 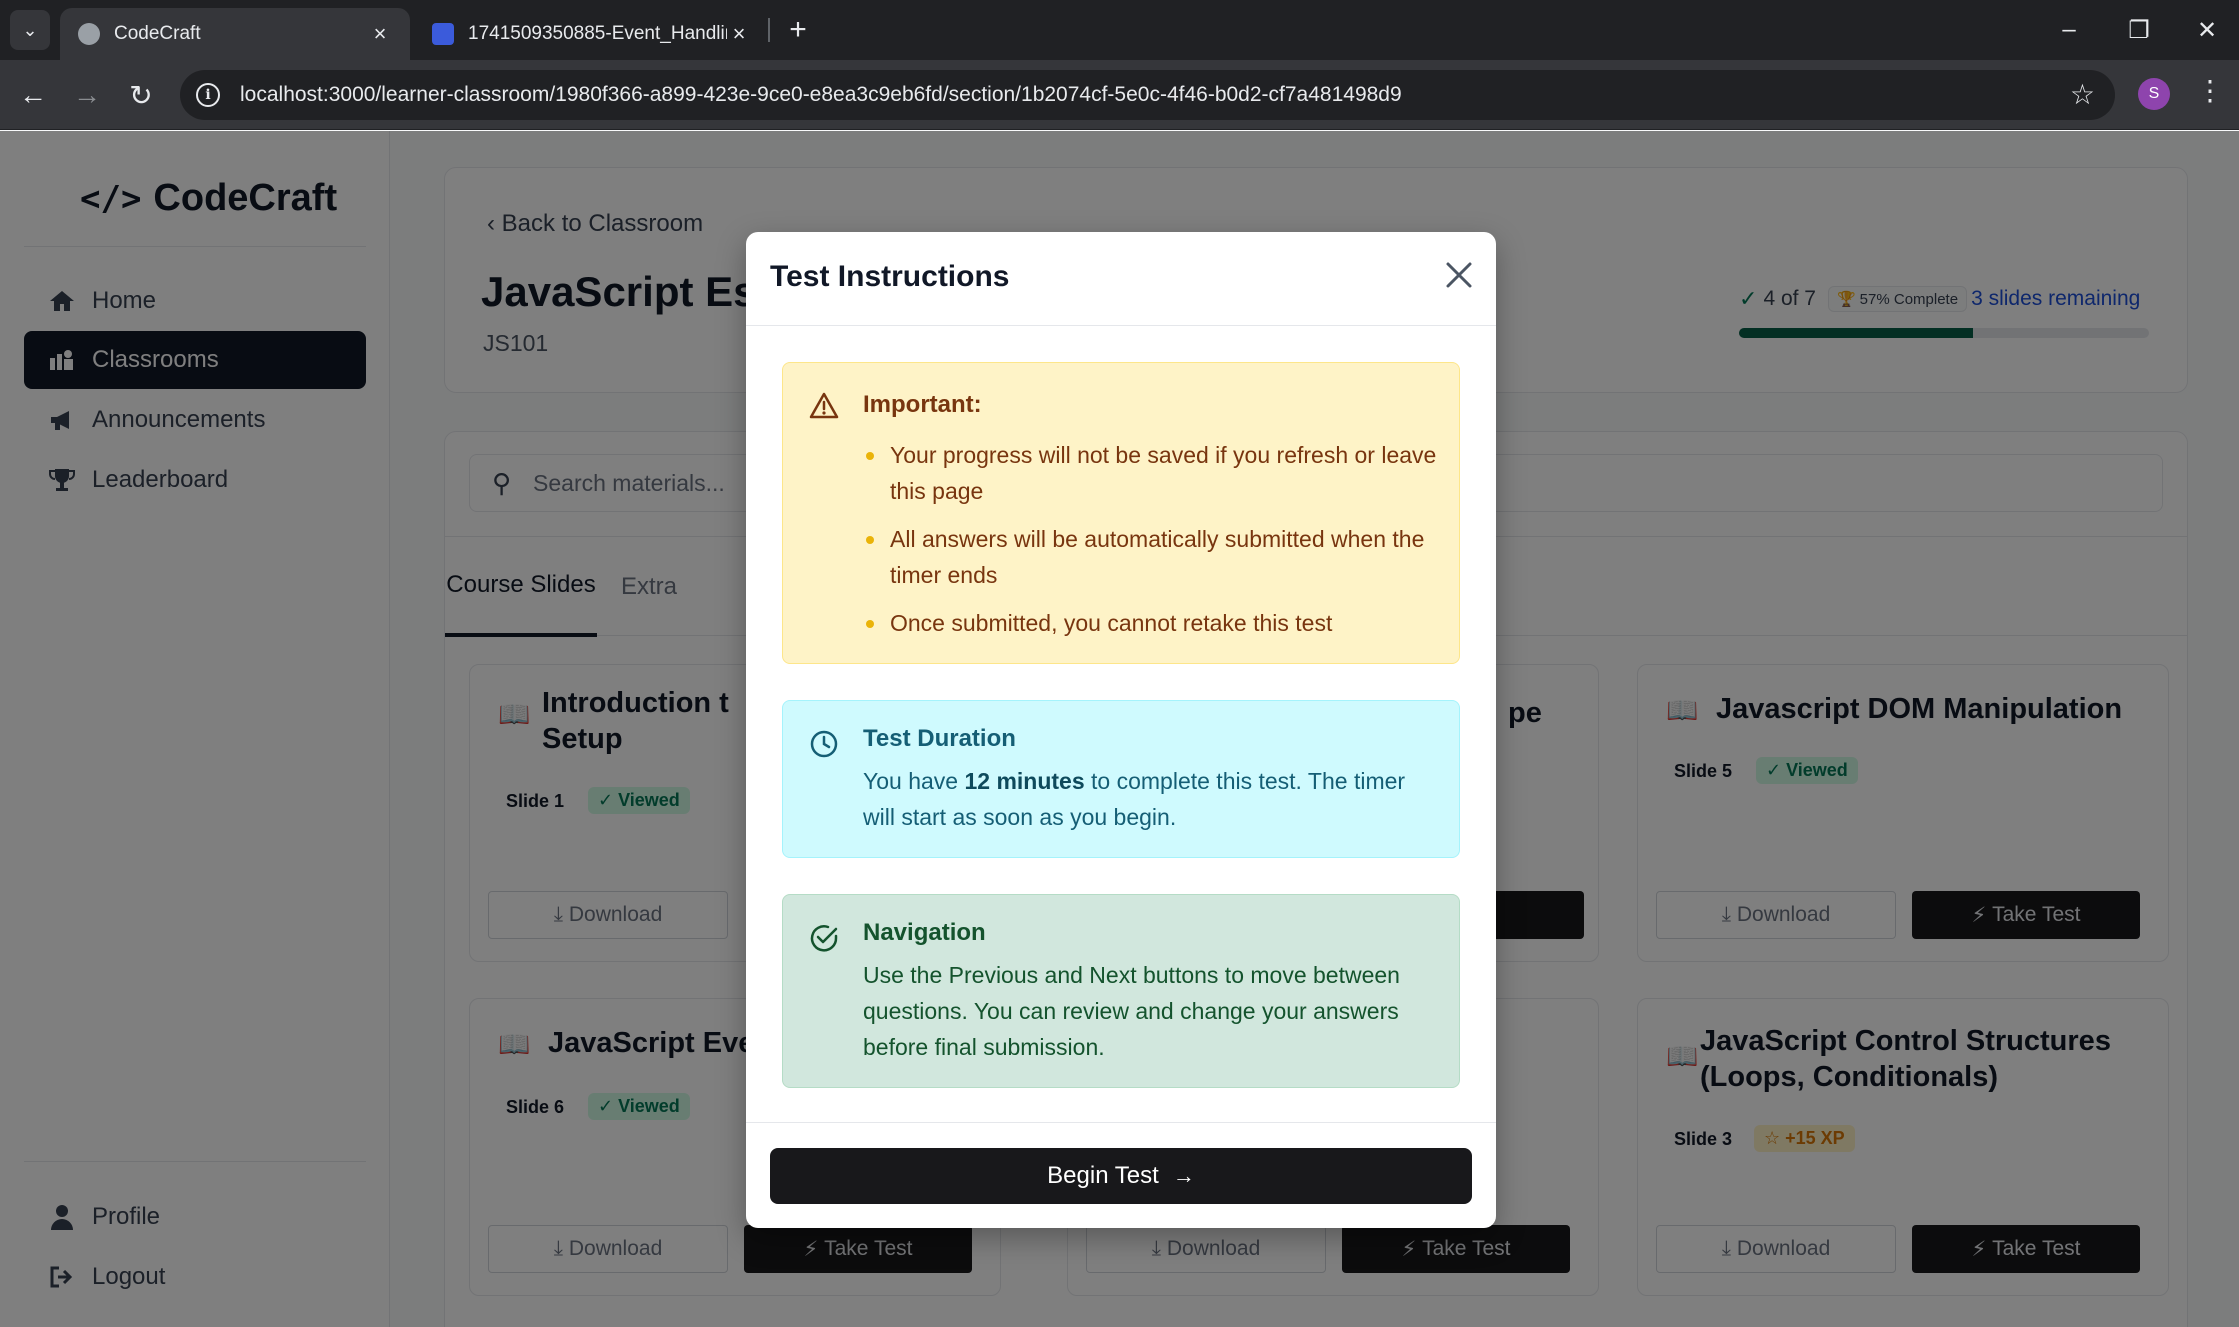 What do you see at coordinates (208, 95) in the screenshot?
I see `site-info-icon: i` at bounding box center [208, 95].